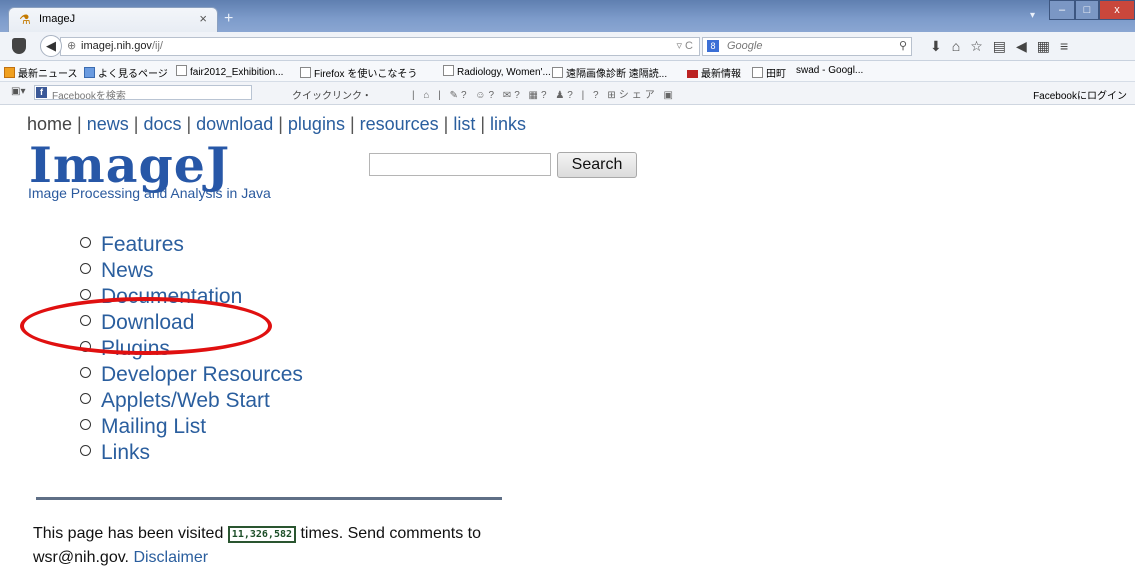 The width and height of the screenshot is (1135, 570). I want to click on tab-bar: ⚗ ImageJ × + ▾ – □ x, so click(567, 16).